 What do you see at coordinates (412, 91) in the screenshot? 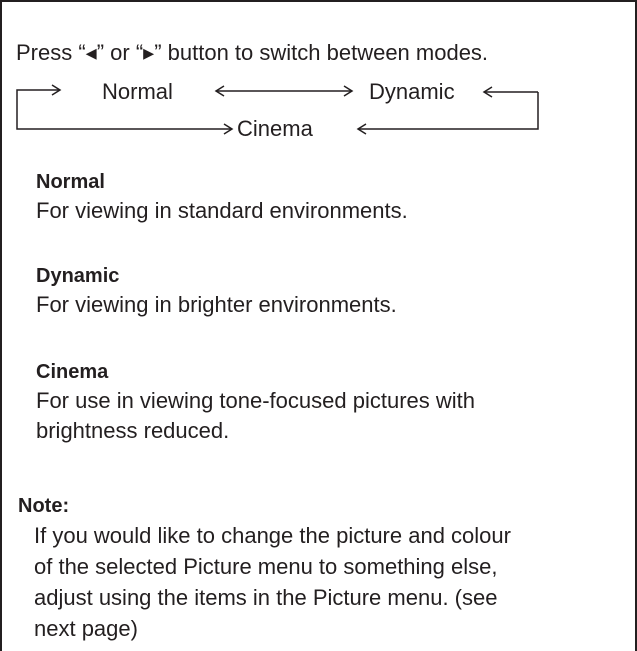
I see `mode-label-dynamic: Dynamic` at bounding box center [412, 91].